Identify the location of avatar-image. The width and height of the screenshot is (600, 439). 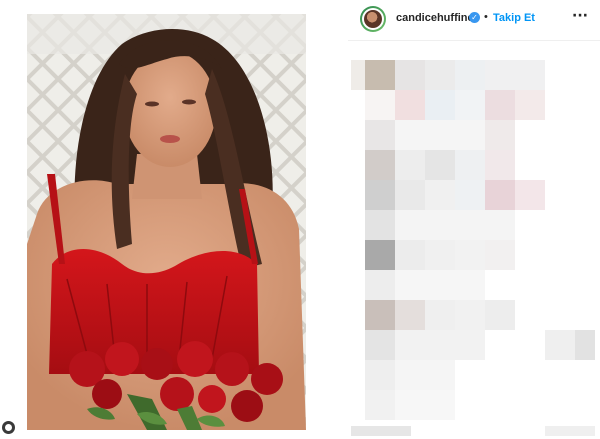
(373, 19).